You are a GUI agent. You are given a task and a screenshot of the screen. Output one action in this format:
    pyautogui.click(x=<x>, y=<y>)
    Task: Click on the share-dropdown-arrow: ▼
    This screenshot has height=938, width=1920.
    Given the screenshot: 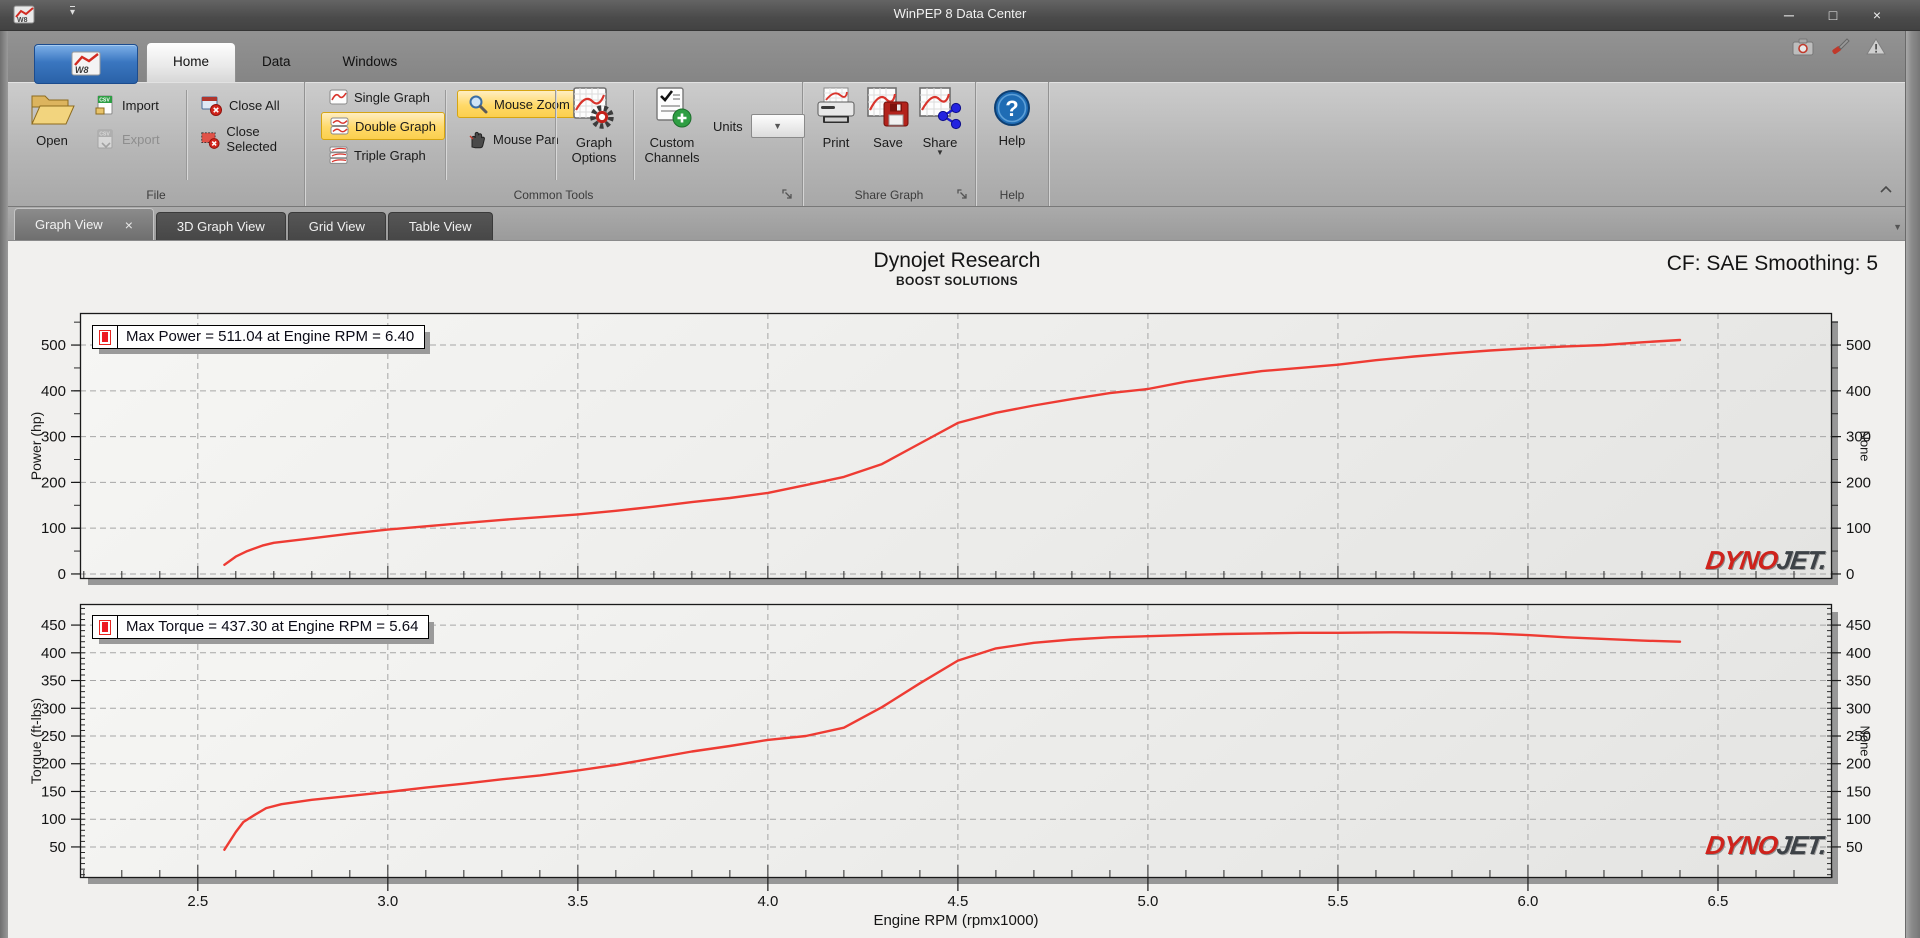 What is the action you would take?
    pyautogui.click(x=940, y=153)
    